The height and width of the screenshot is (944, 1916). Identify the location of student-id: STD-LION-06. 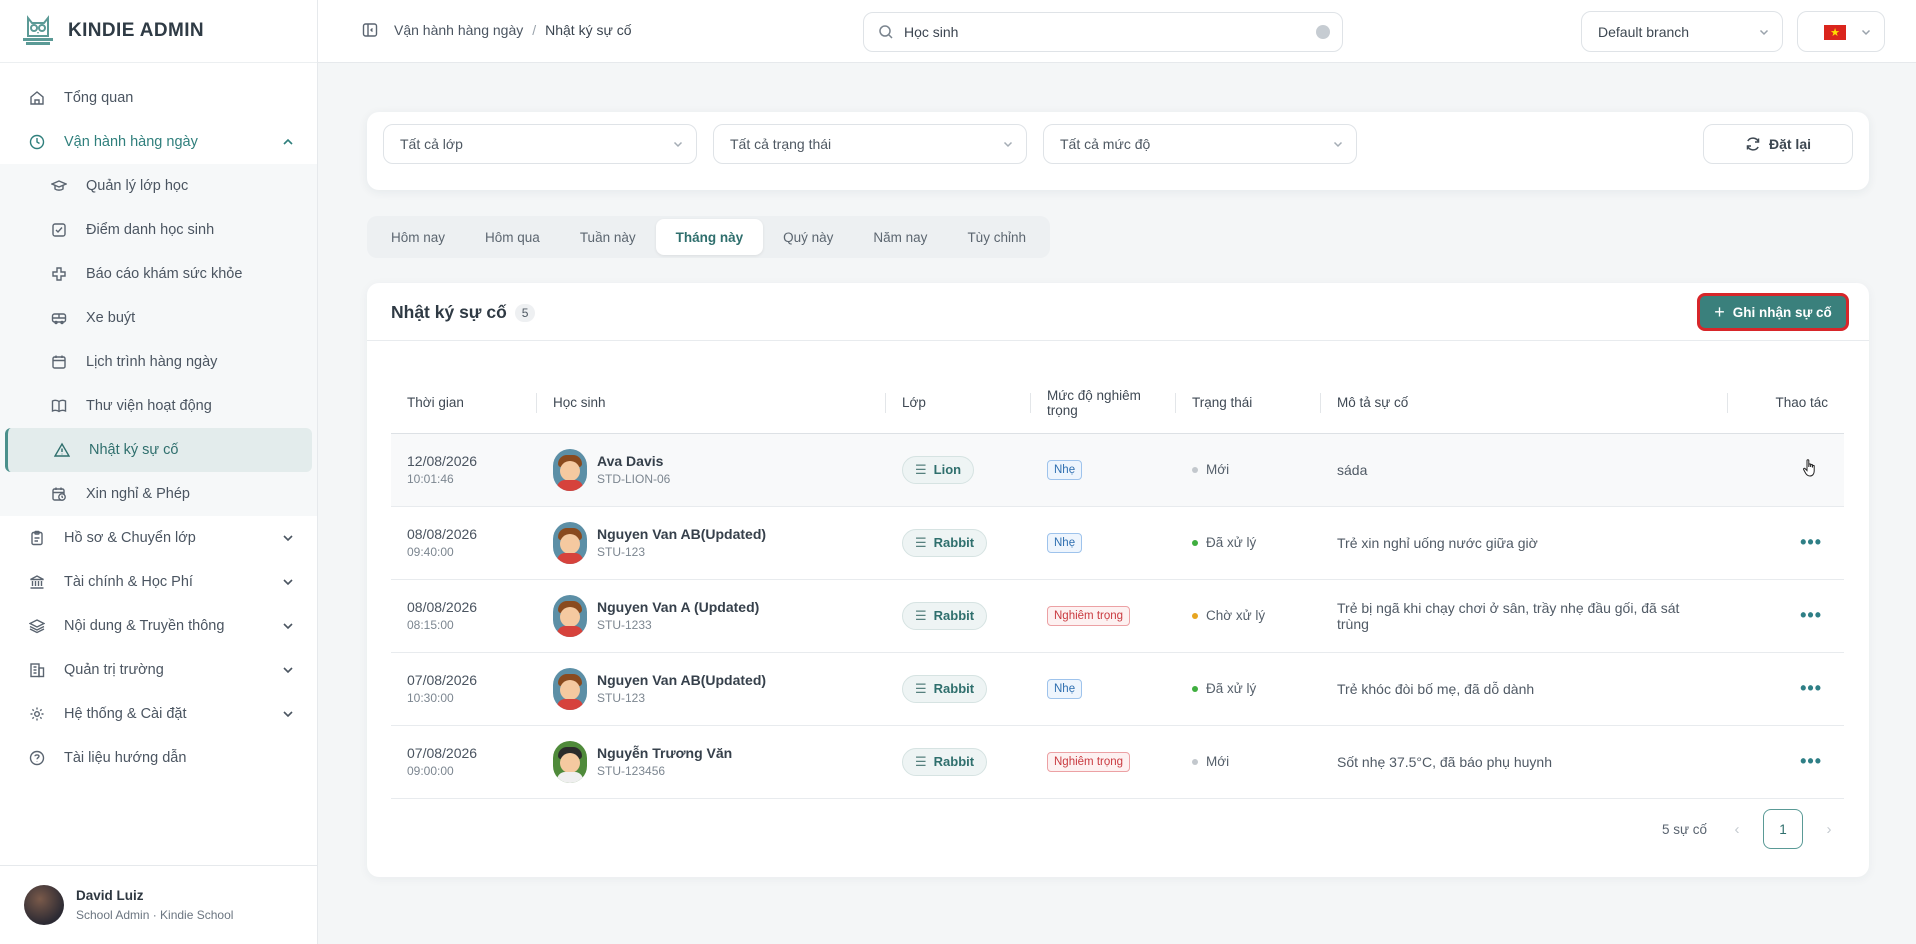
(634, 479).